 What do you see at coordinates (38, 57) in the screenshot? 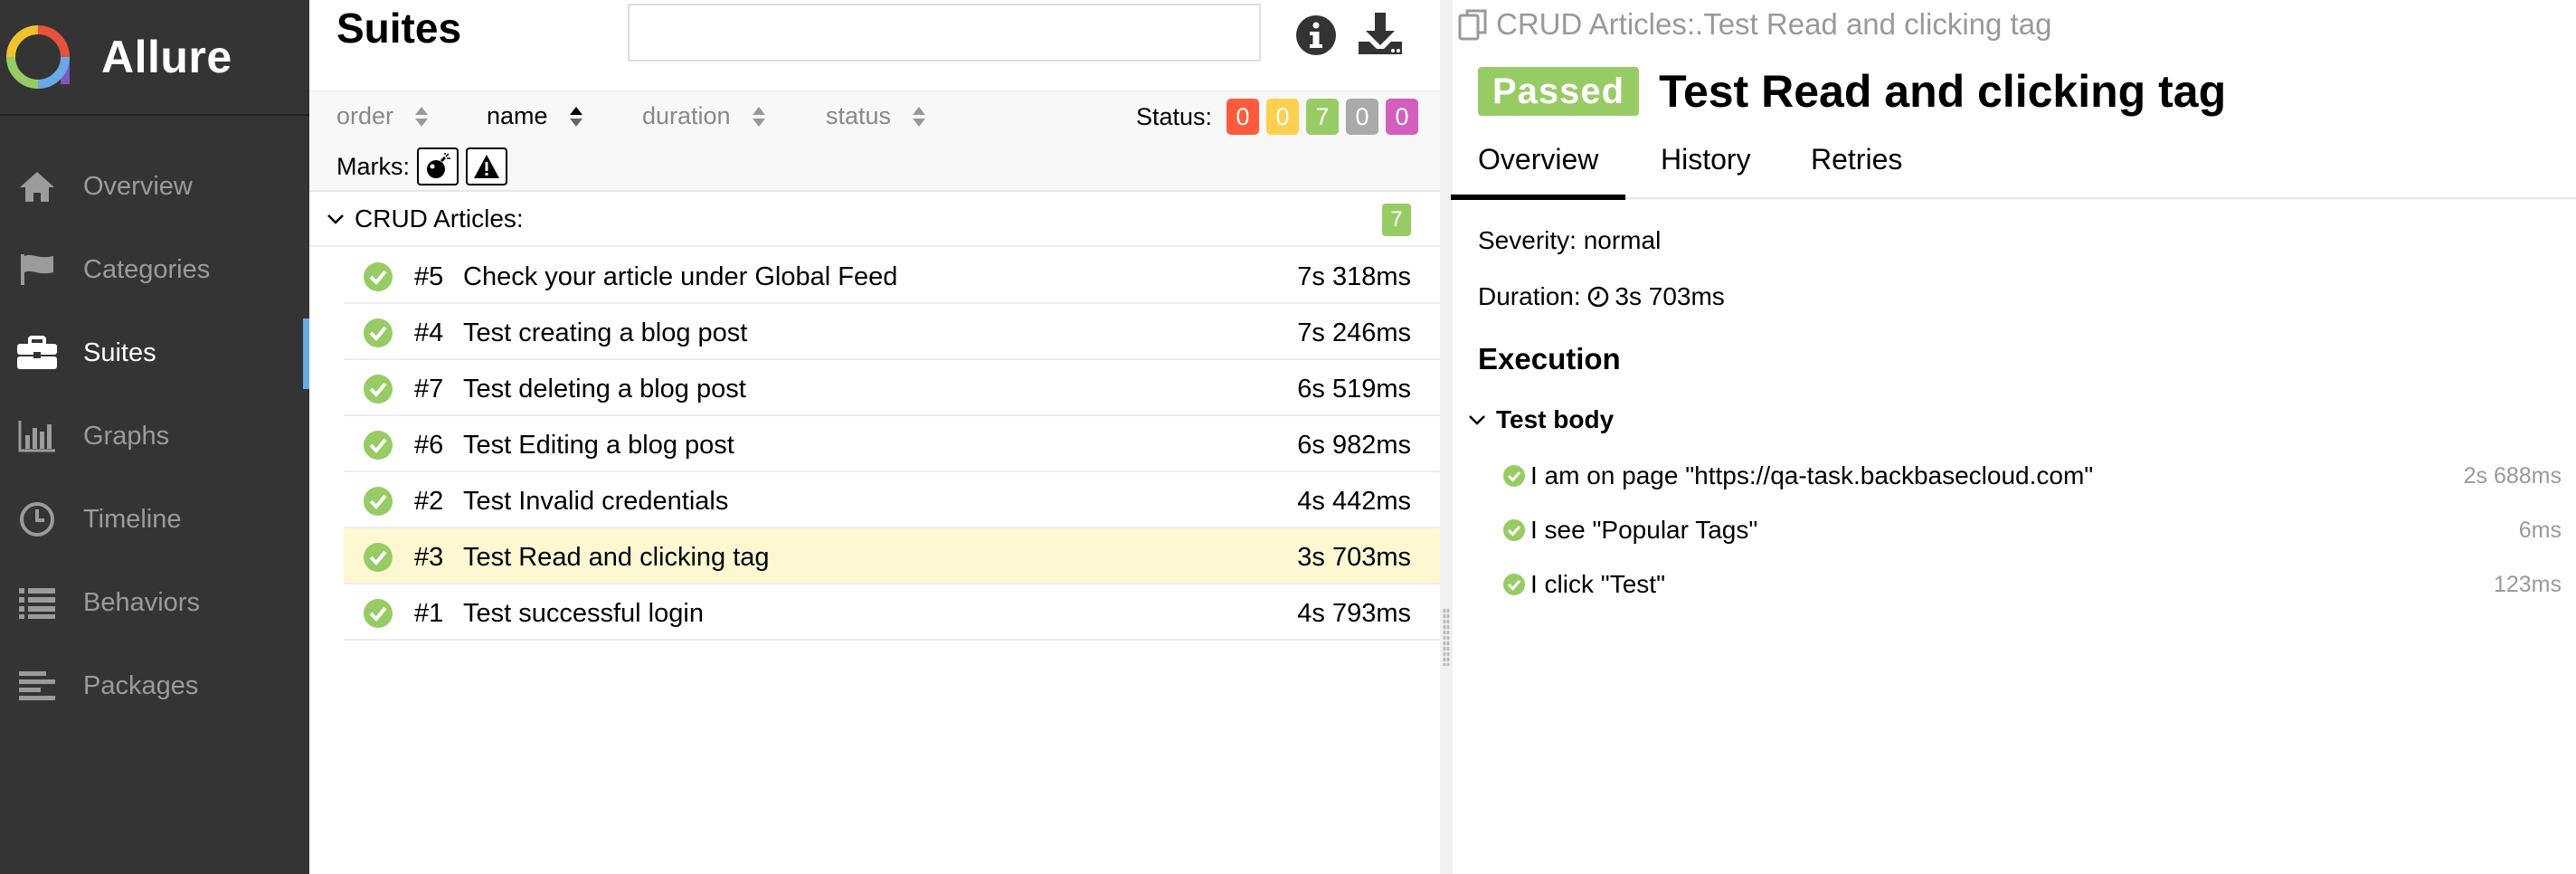
I see `allure-logo-icon` at bounding box center [38, 57].